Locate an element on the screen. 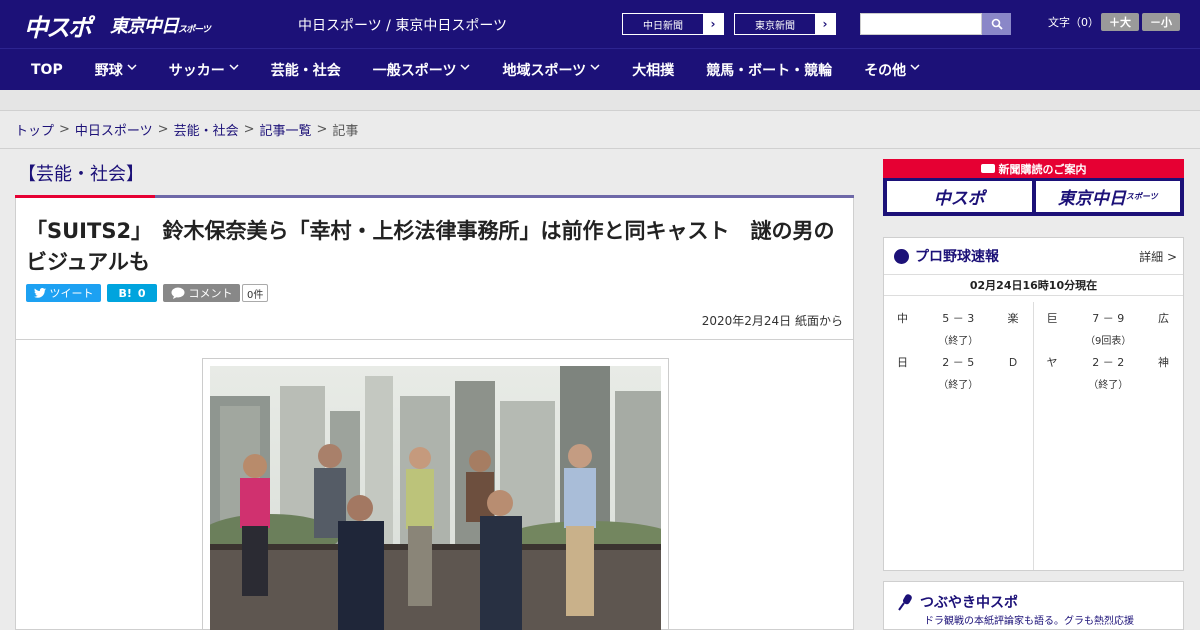  breadcrumb-chunichi-sports: 中日スポーツ is located at coordinates (114, 129).